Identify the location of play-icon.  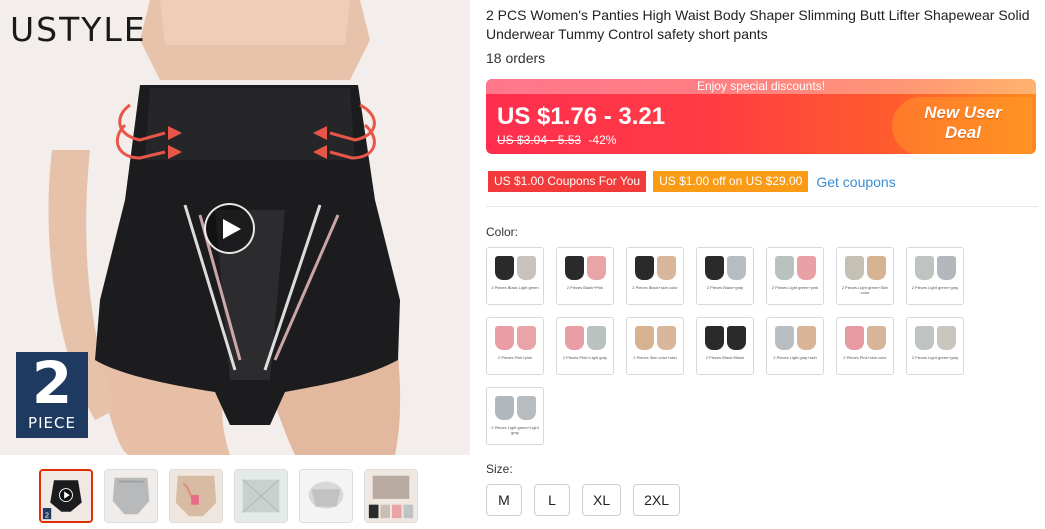
(231, 228).